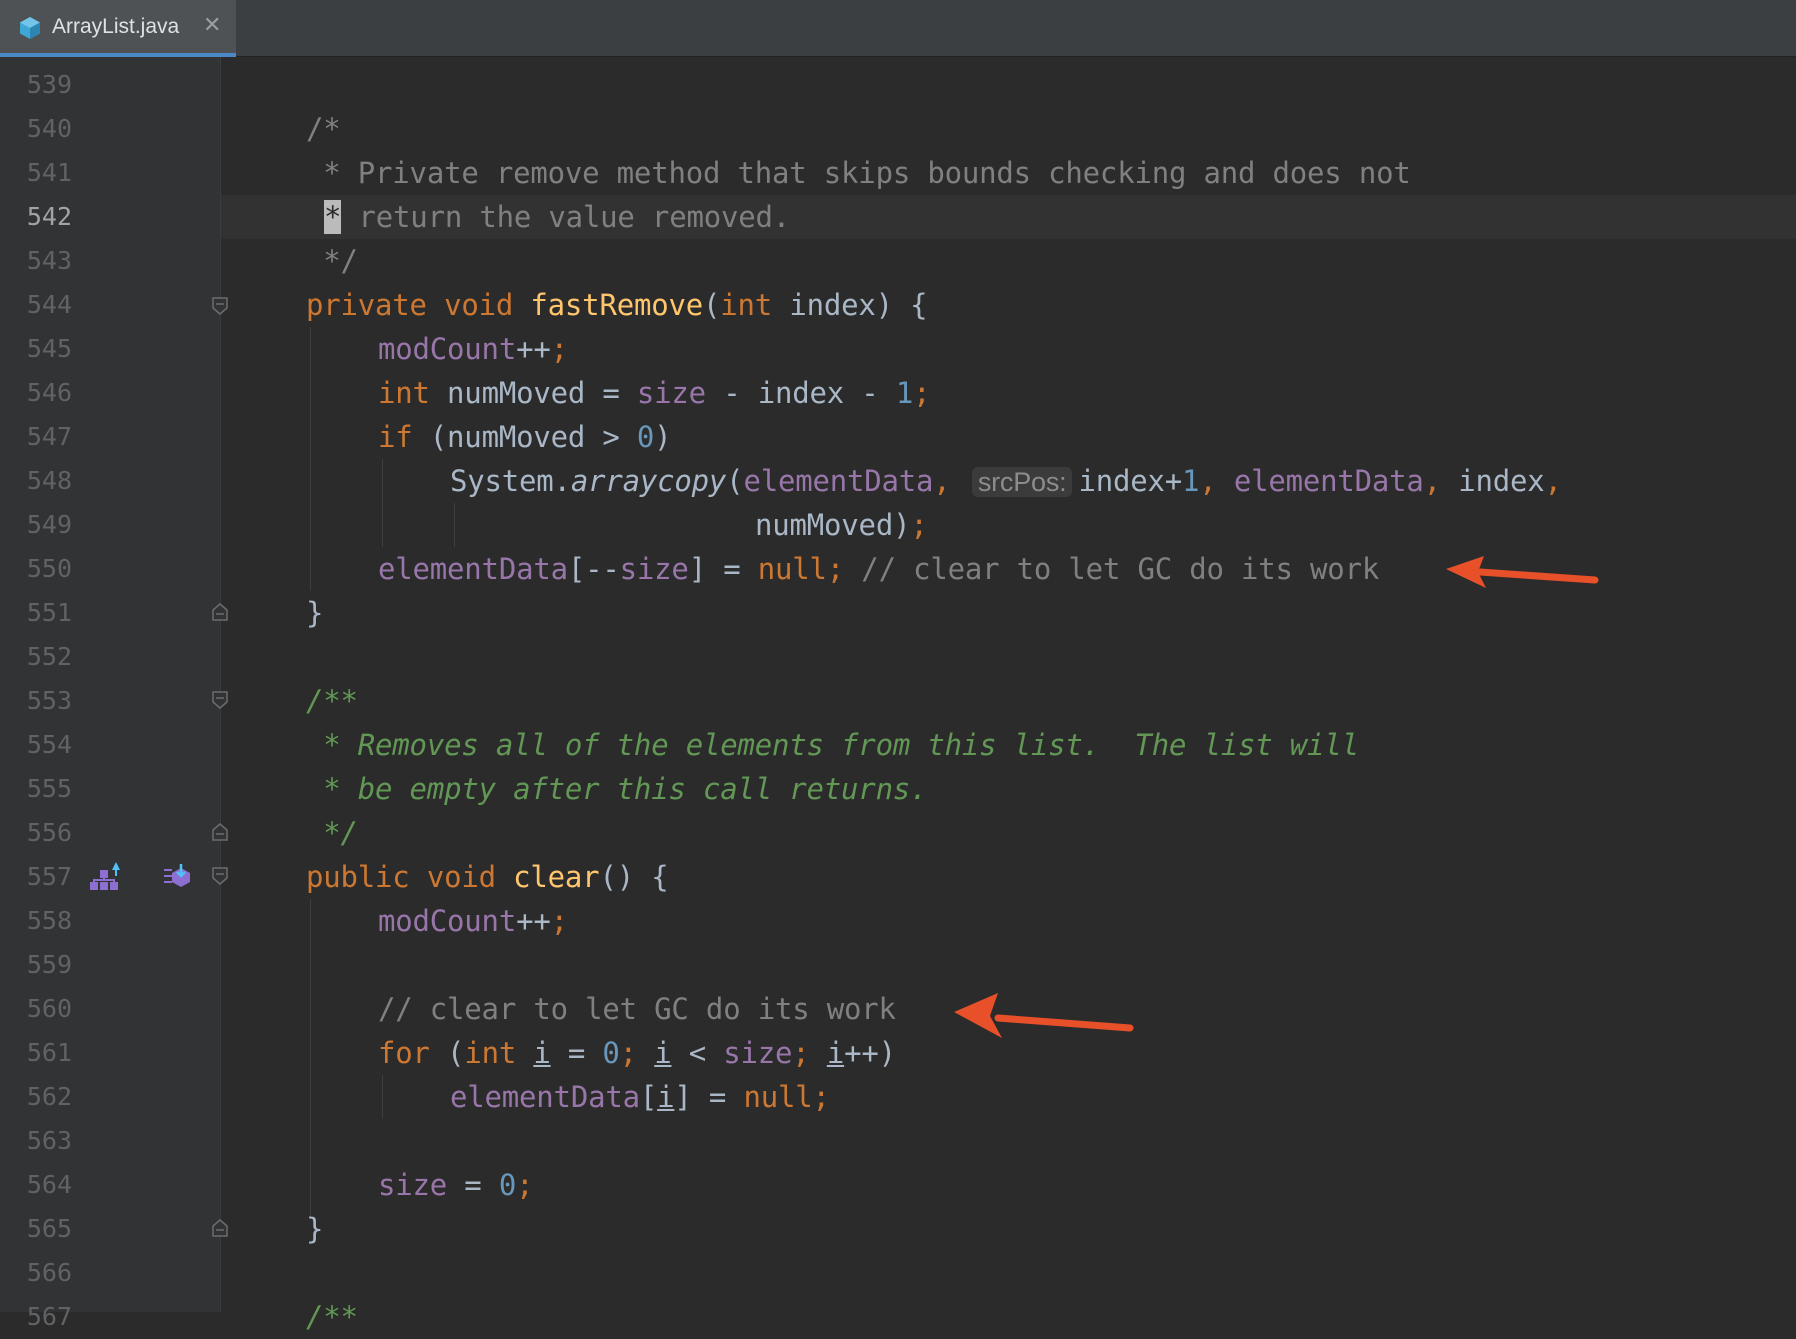  What do you see at coordinates (49, 656) in the screenshot?
I see `line-number: 552` at bounding box center [49, 656].